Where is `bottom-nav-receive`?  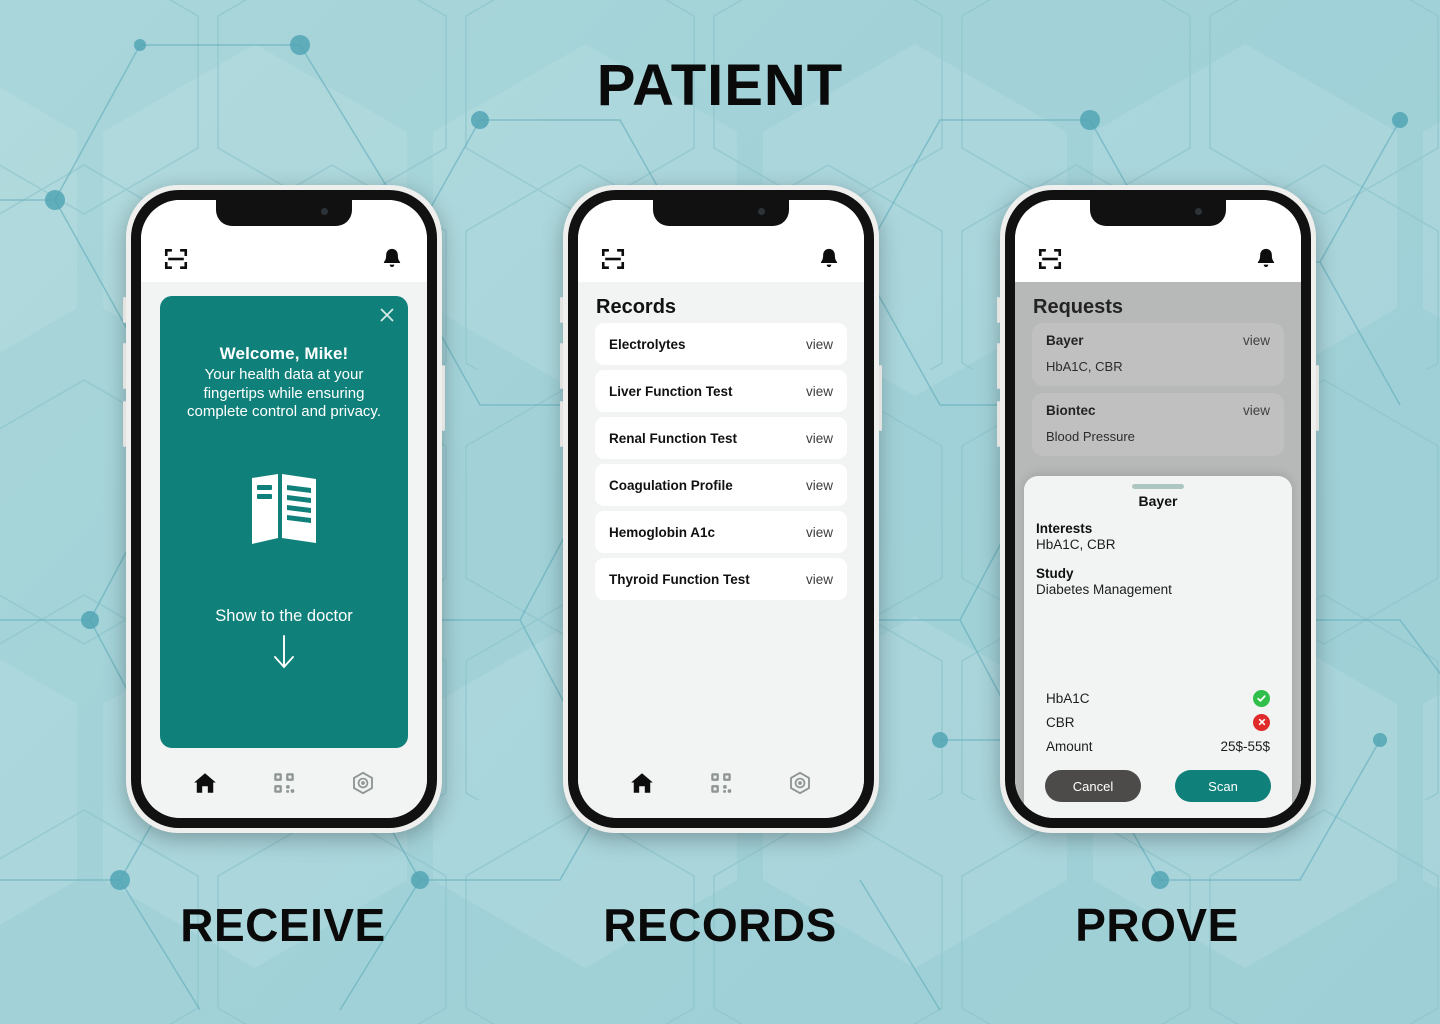 bottom-nav-receive is located at coordinates (284, 787).